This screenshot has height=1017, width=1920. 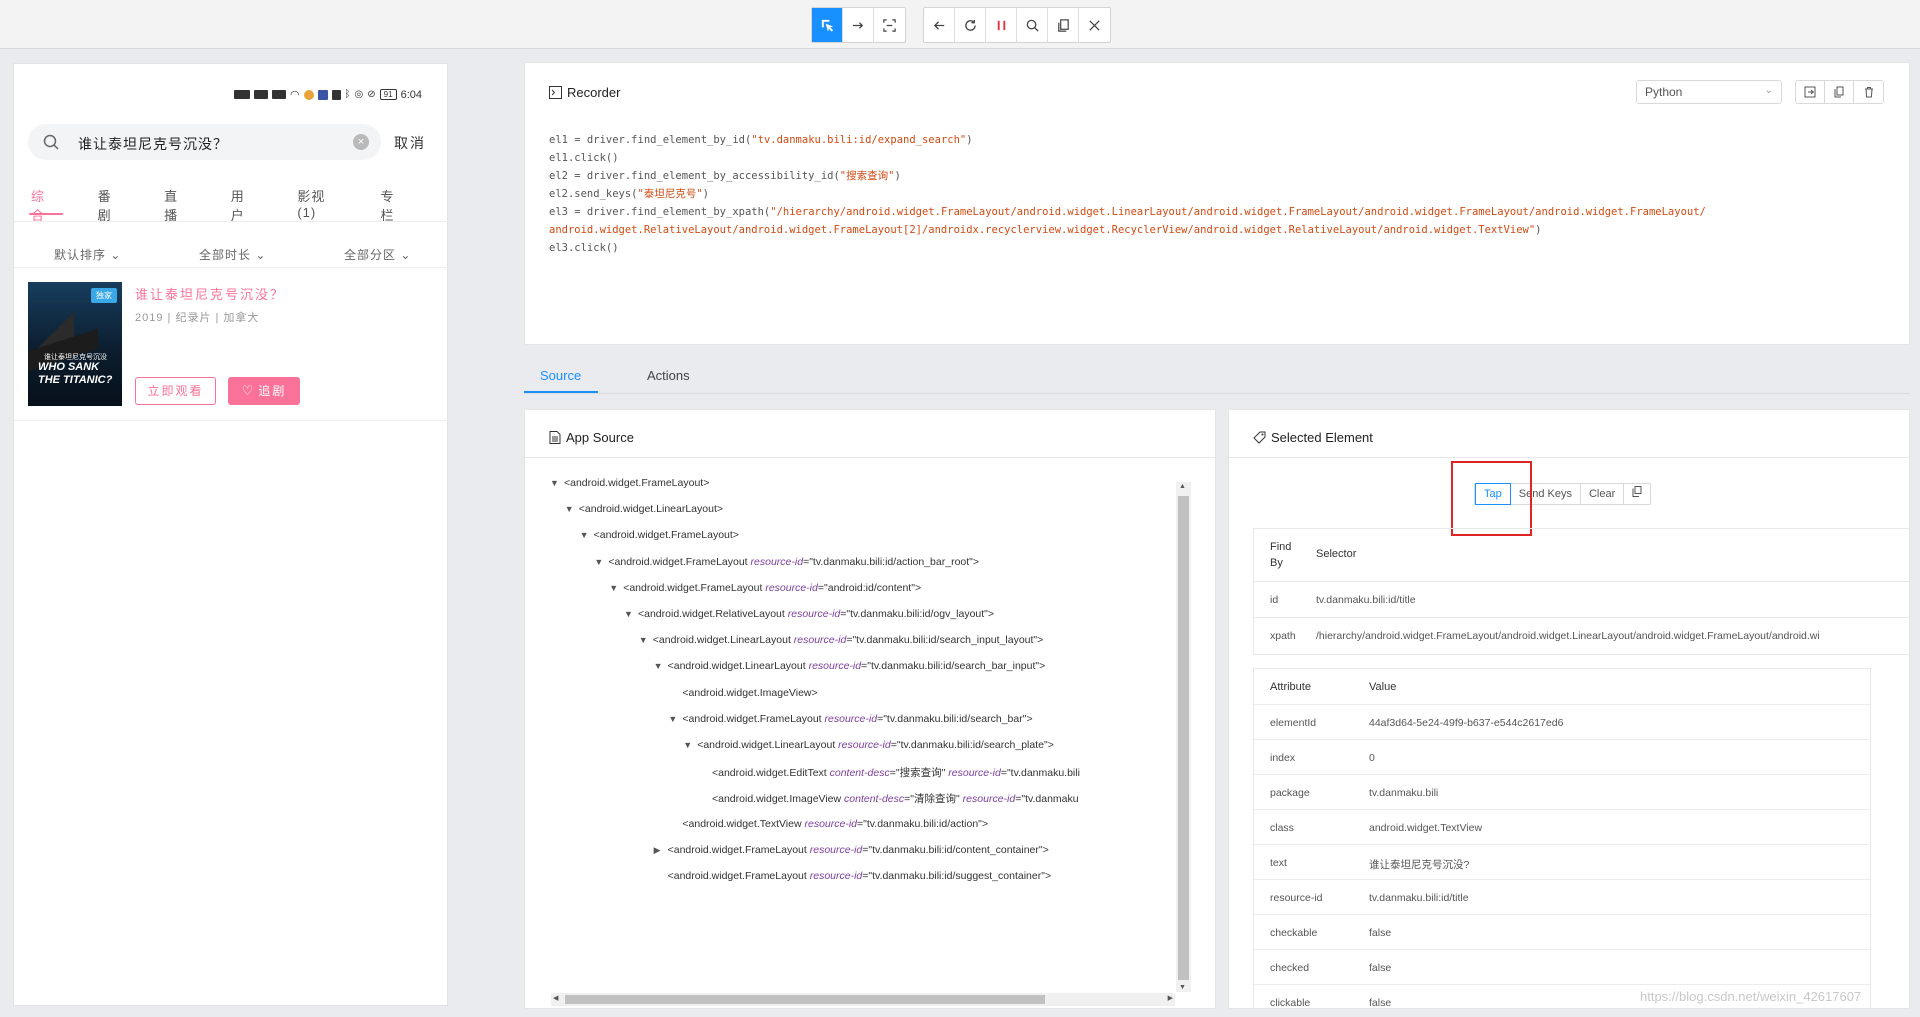 I want to click on source-tree-node: ▼ <android.widget.LinearLayout>, so click(x=644, y=509).